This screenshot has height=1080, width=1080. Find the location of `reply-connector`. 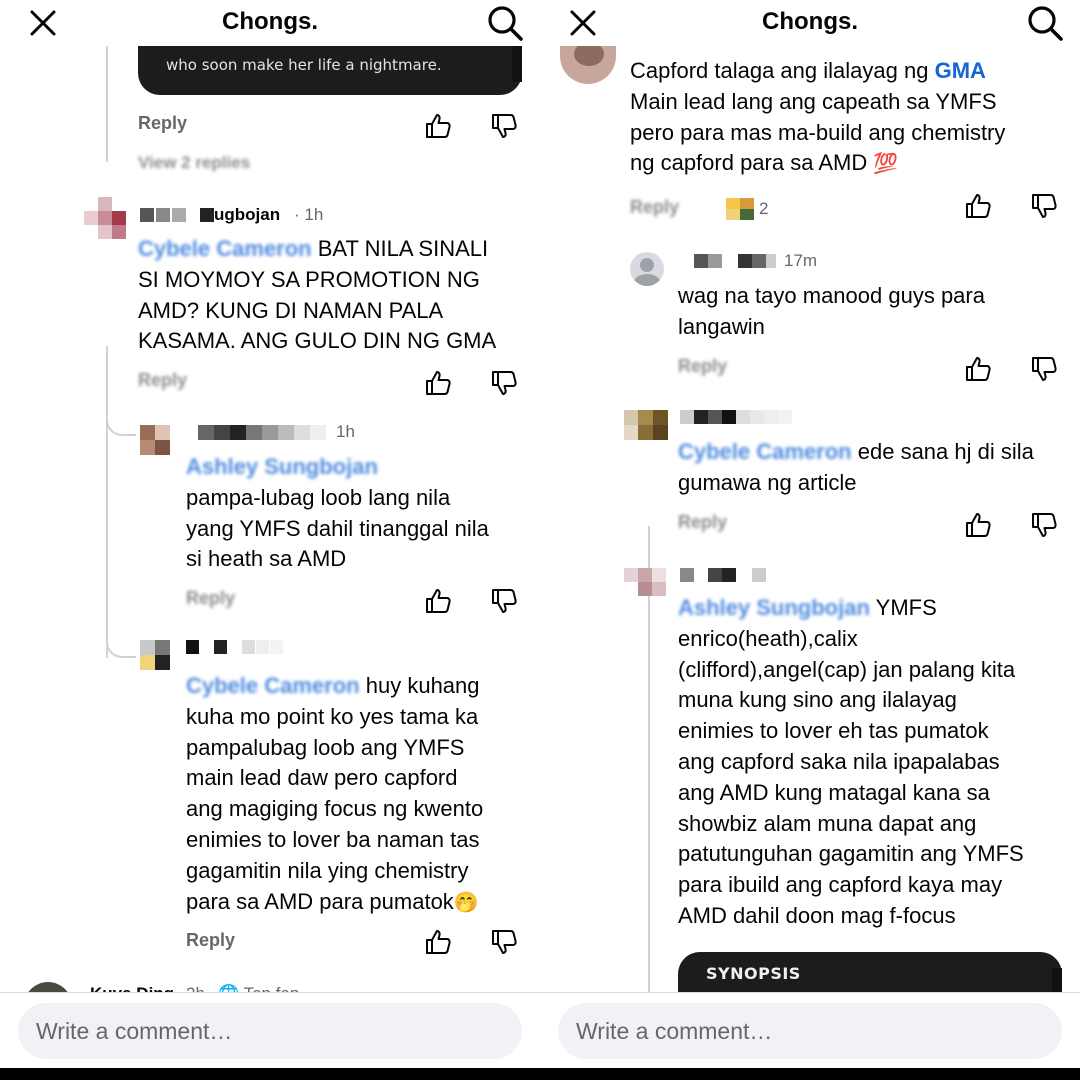

reply-connector is located at coordinates (121, 421).